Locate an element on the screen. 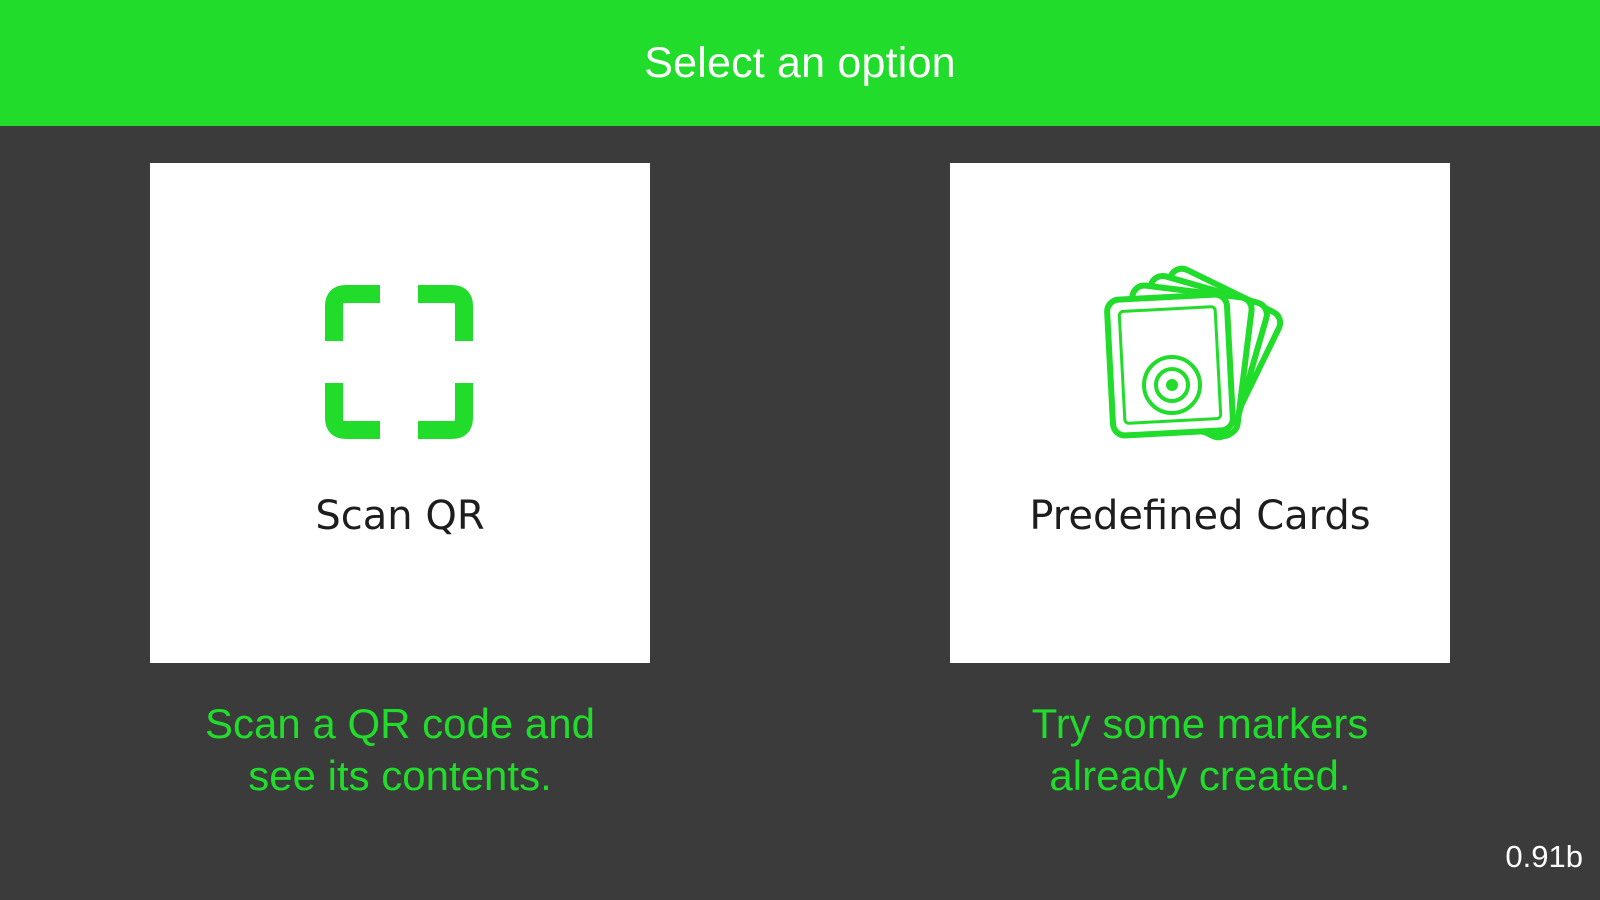 Image resolution: width=1600 pixels, height=900 pixels. predefined-cards-description: Try some markers already created. is located at coordinates (1200, 750).